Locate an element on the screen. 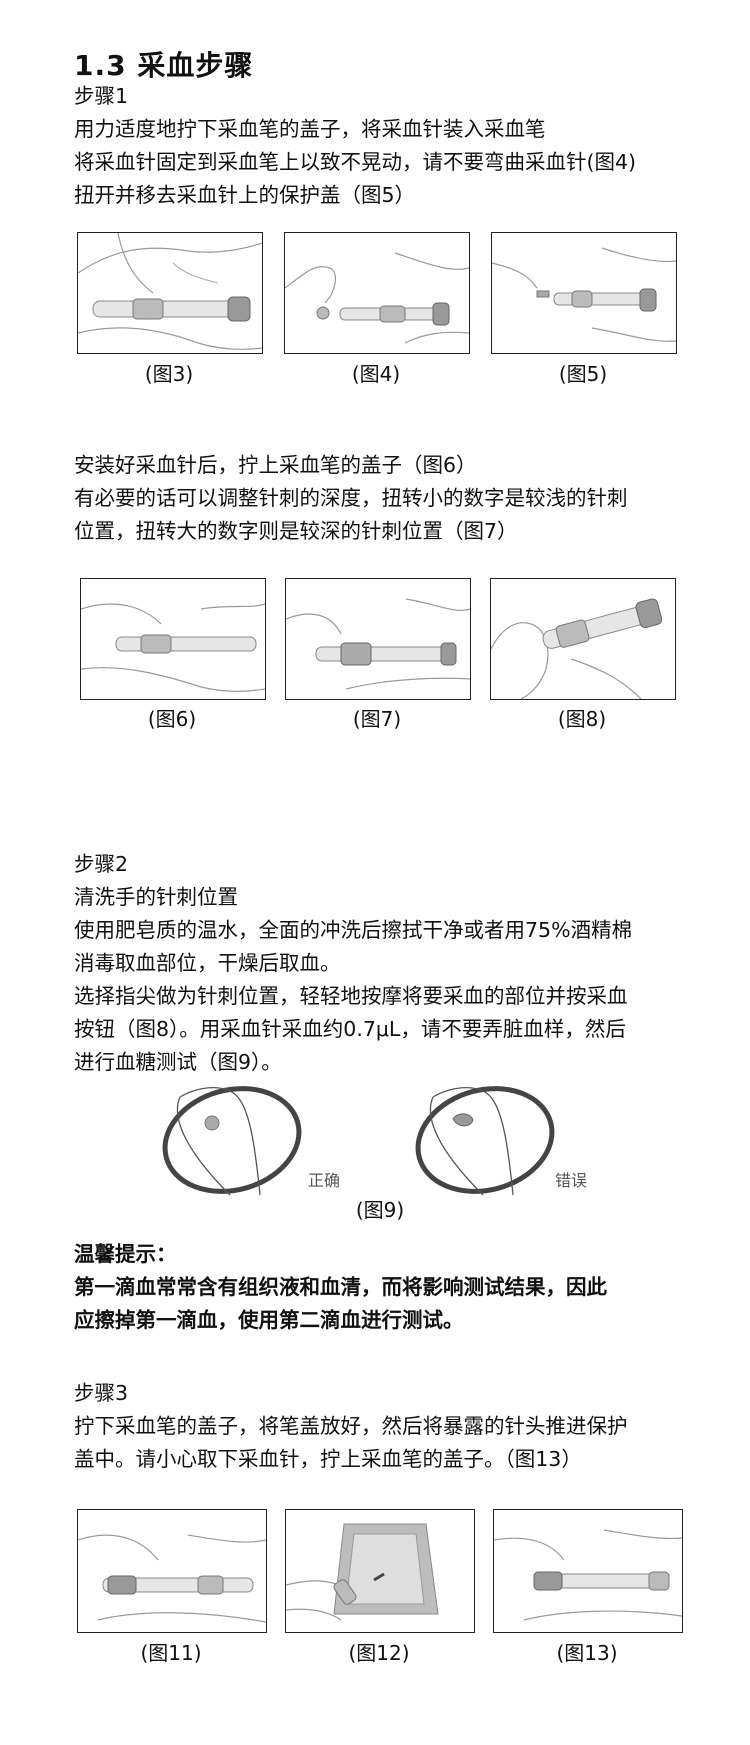 The image size is (750, 1745). step1b-line: 安装好采血针后，拧上采血笔的盖子（图6） is located at coordinates (275, 465).